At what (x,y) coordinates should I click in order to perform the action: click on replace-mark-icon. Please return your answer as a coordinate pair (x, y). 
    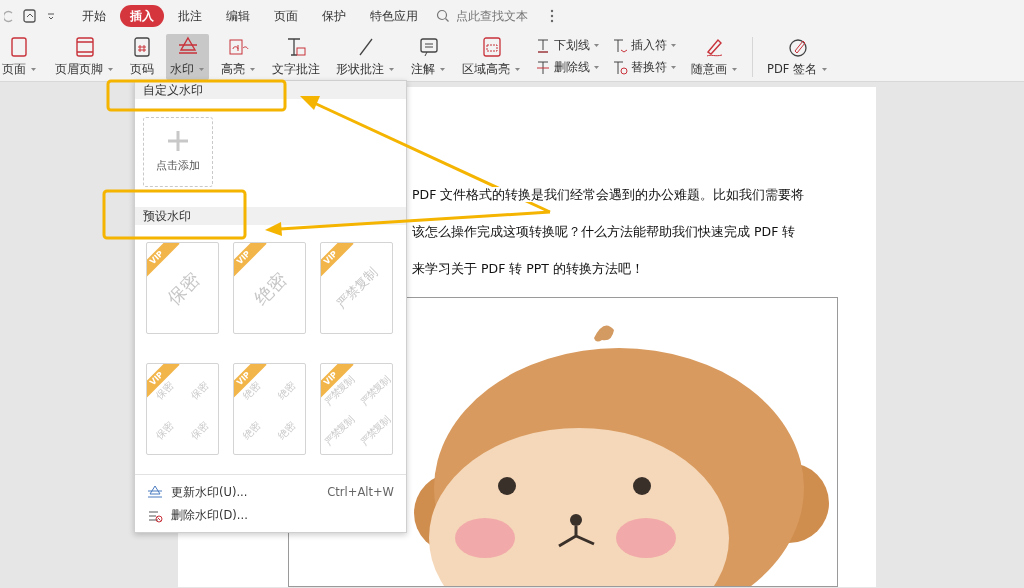
    Looking at the image, I should click on (620, 67).